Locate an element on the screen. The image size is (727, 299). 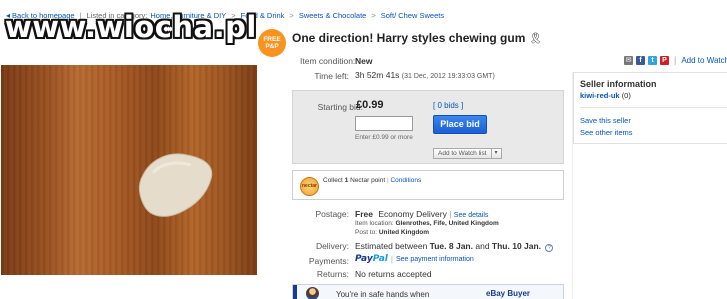
condition-value: New is located at coordinates (364, 61).